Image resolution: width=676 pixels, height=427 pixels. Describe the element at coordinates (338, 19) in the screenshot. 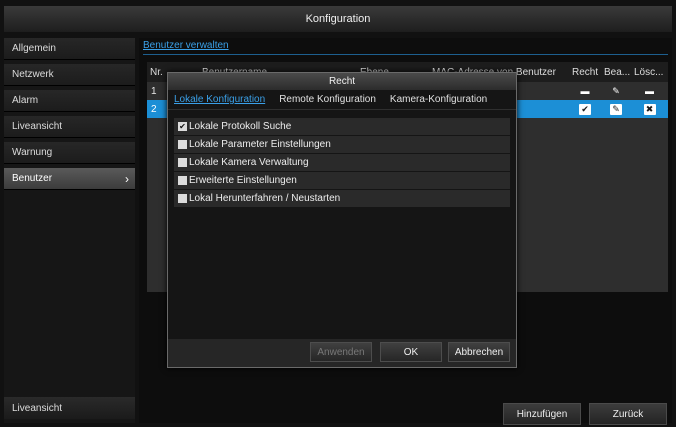

I see `window-title: Konfiguration` at that location.